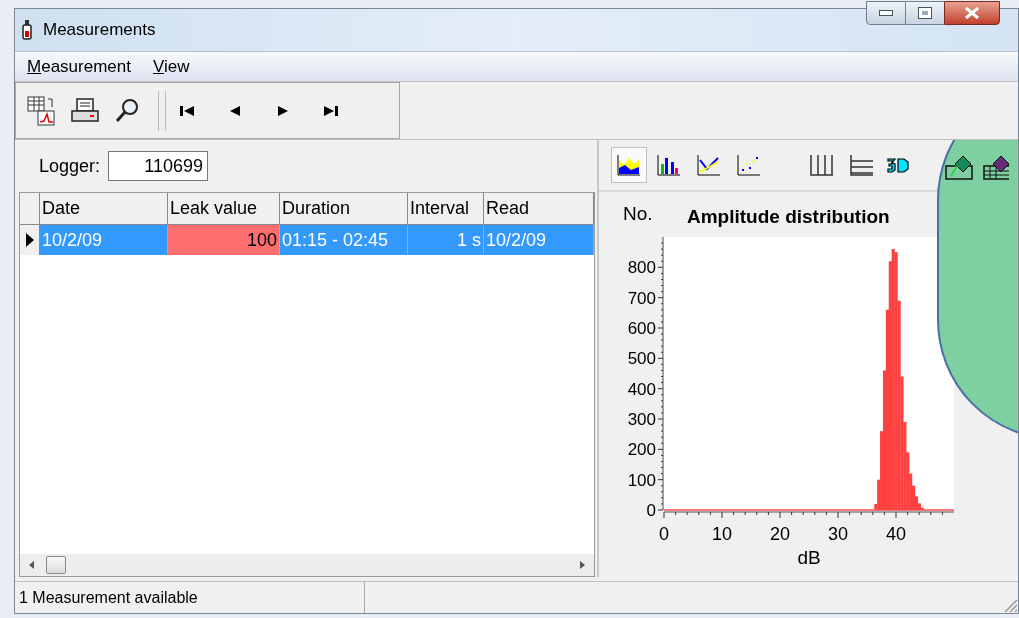  Describe the element at coordinates (446, 208) in the screenshot. I see `column-header: Interval` at that location.